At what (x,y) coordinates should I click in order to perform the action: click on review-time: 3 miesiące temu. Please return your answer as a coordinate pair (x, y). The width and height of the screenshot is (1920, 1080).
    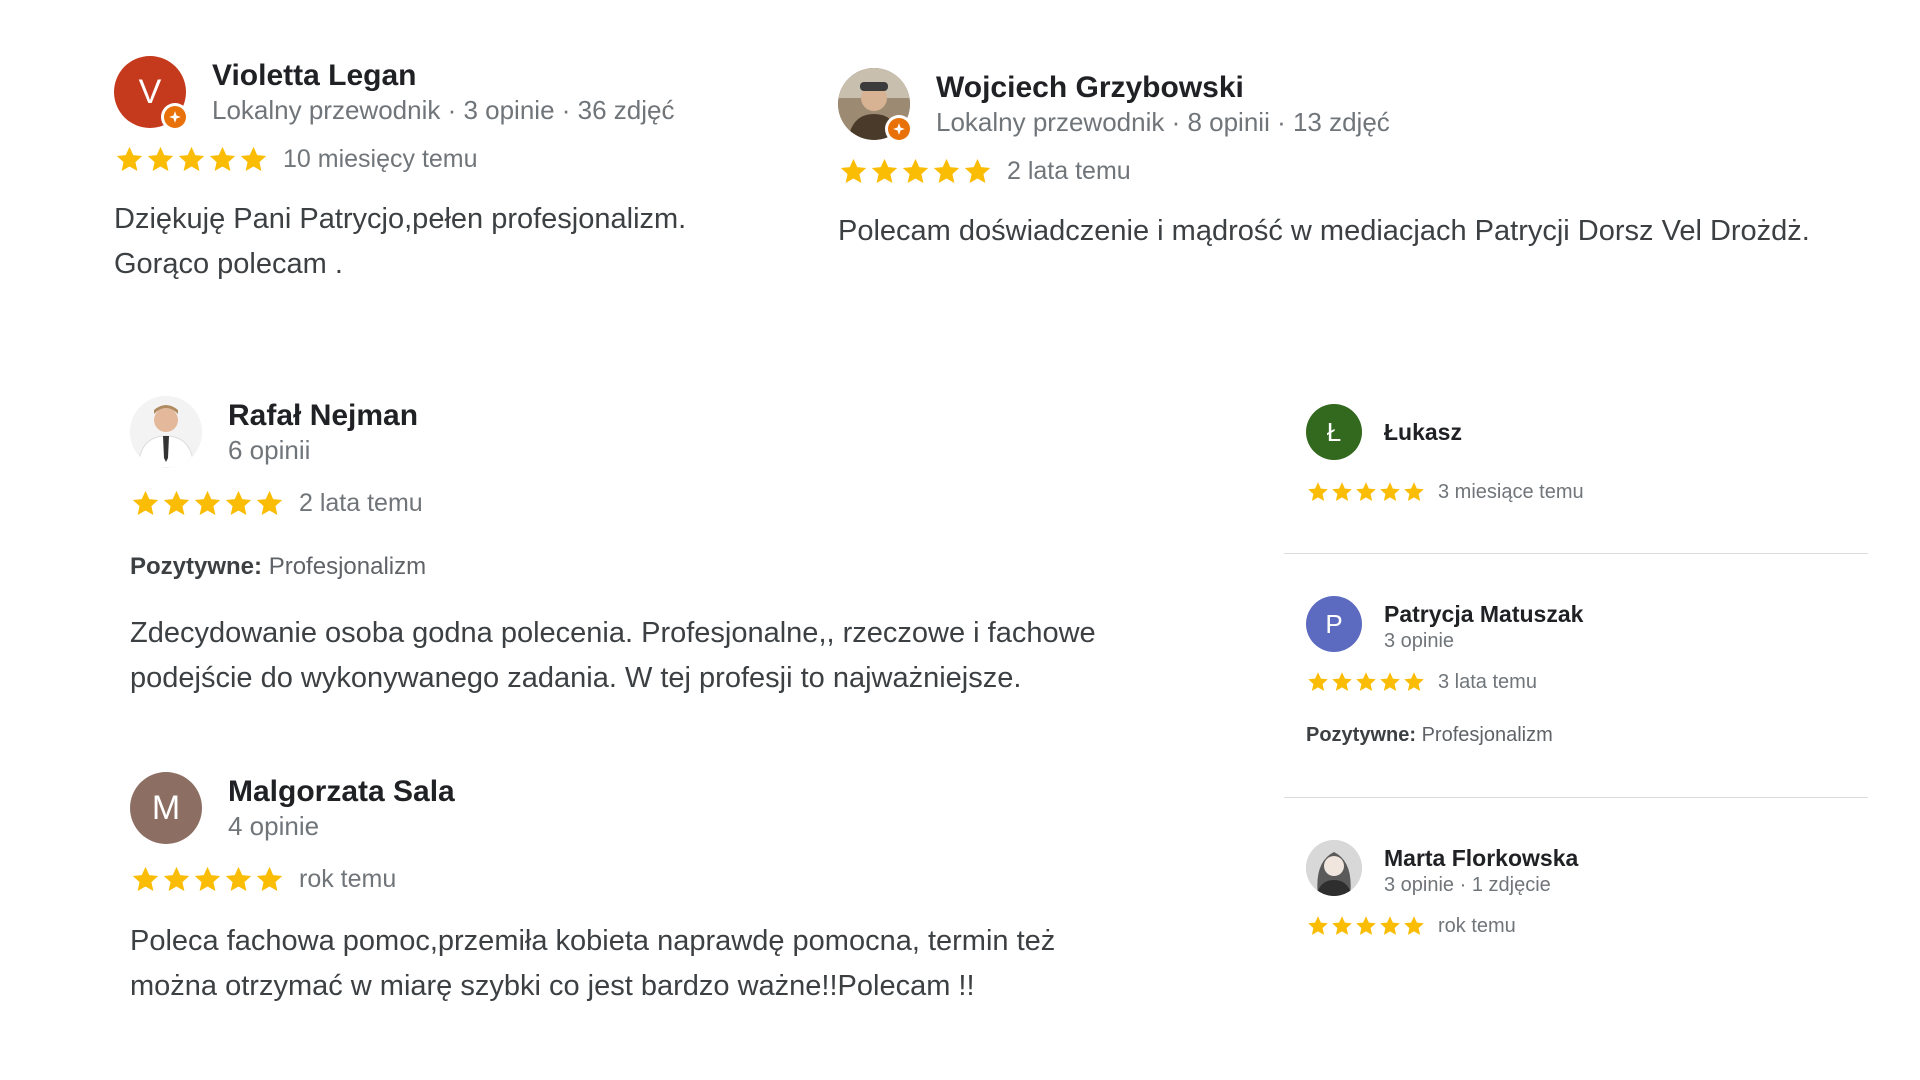
    Looking at the image, I should click on (1511, 491).